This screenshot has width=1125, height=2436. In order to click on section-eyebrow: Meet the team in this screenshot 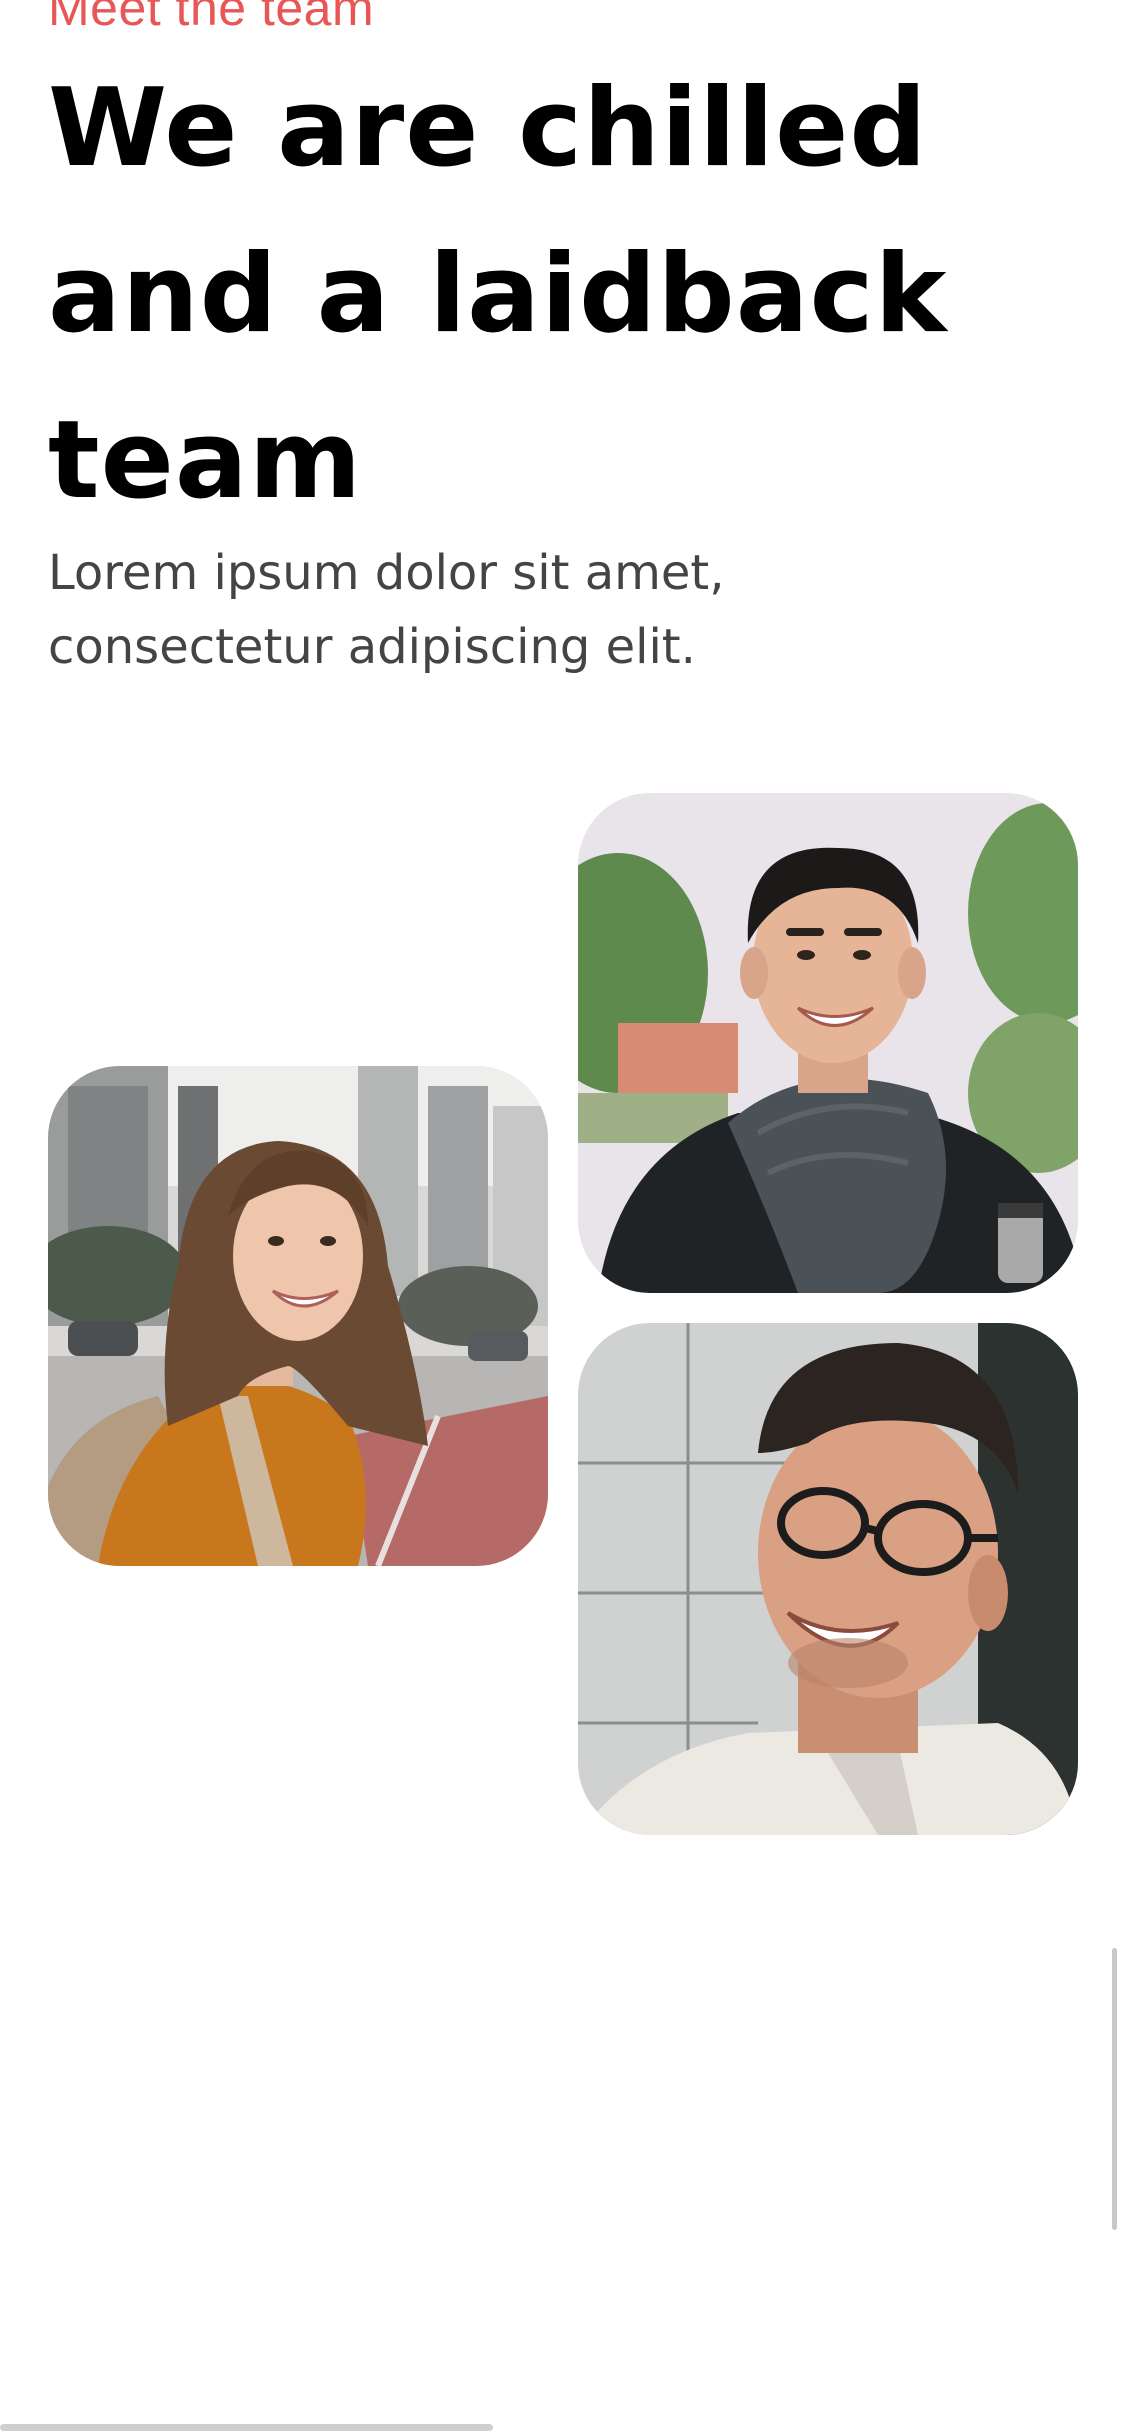, I will do `click(211, 18)`.